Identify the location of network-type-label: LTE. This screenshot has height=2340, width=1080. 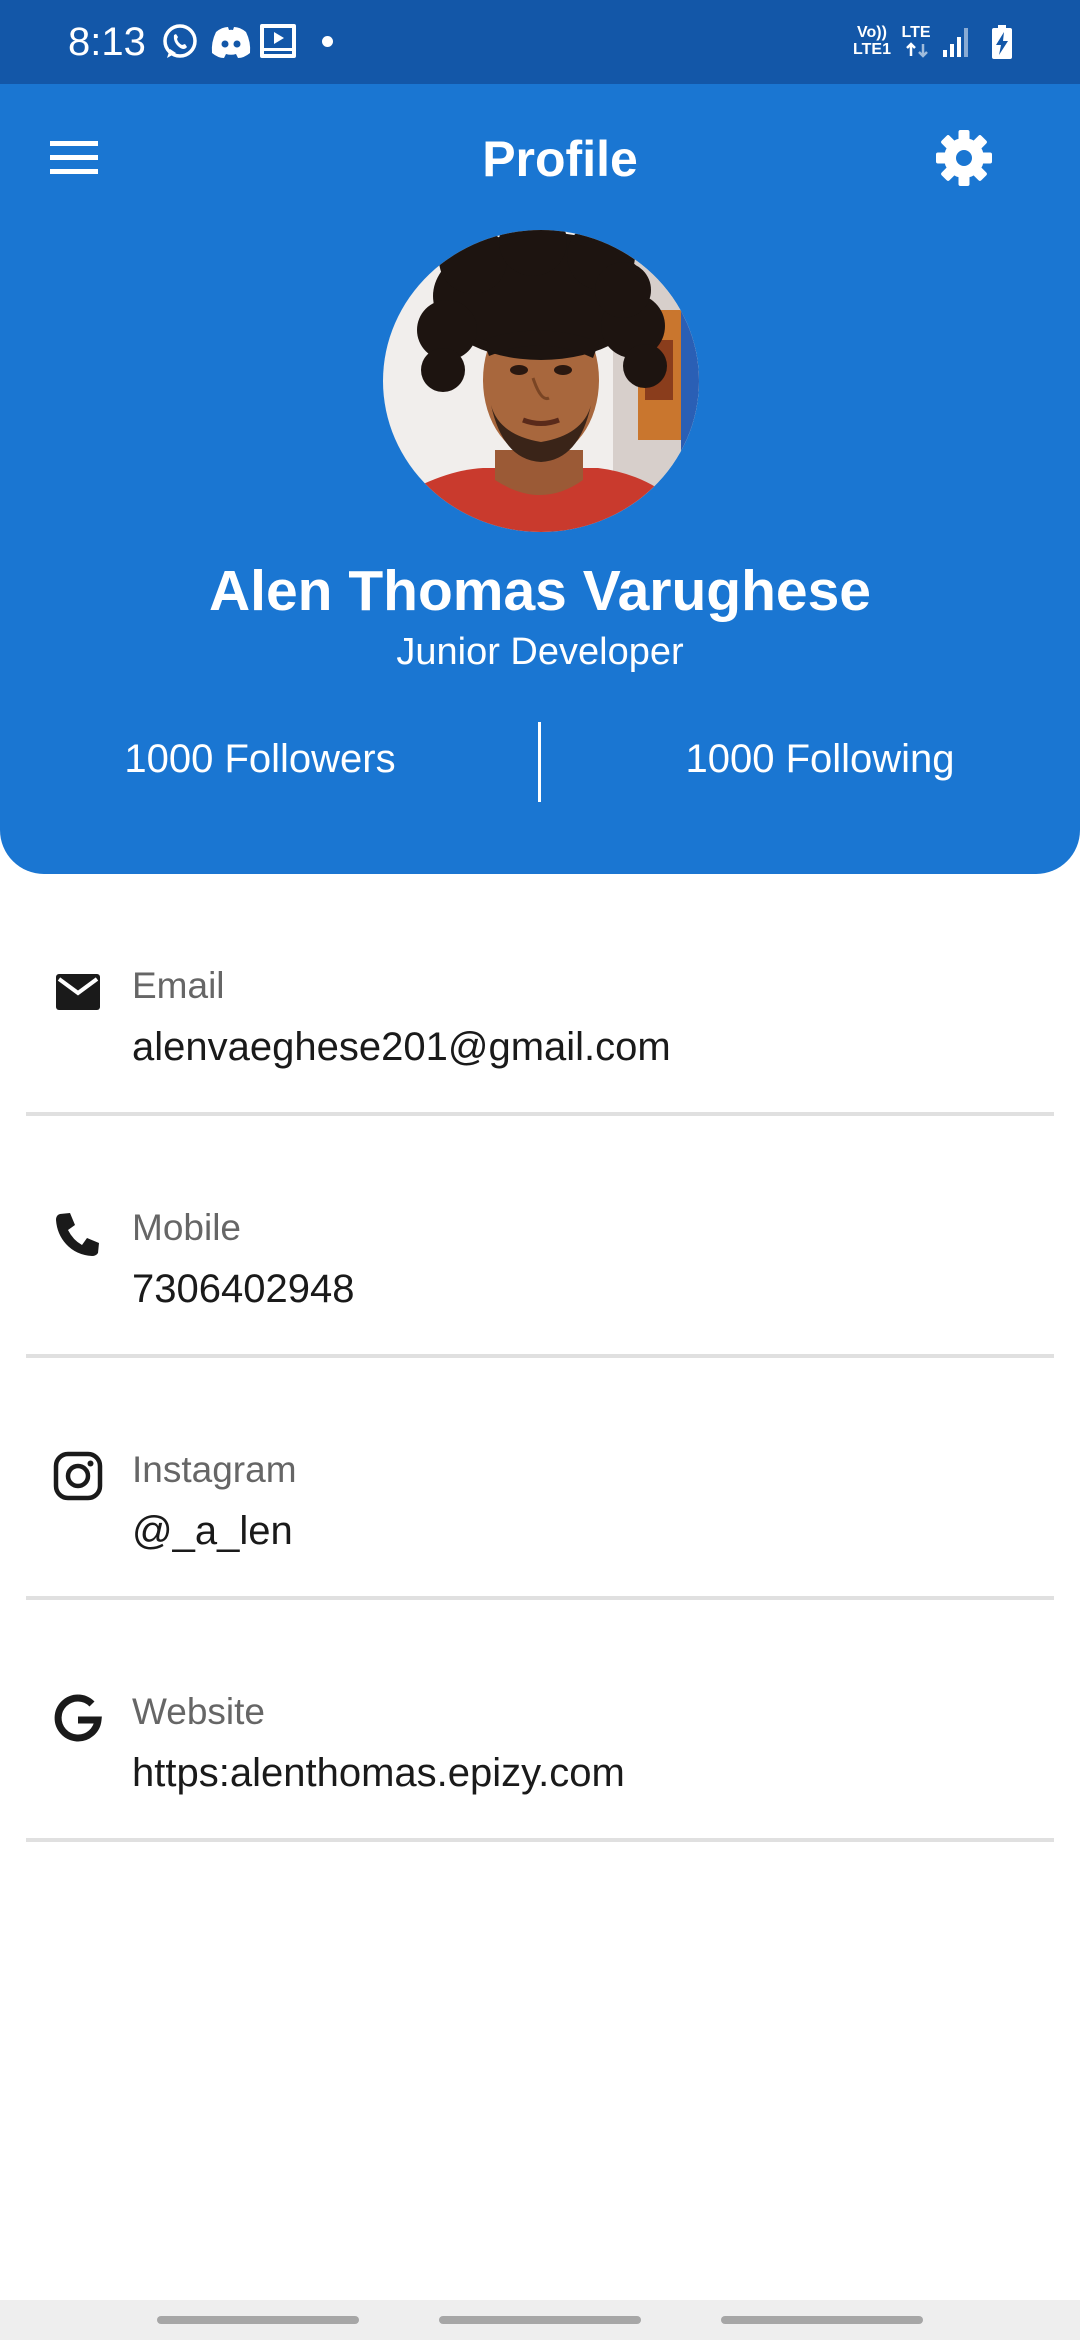
(916, 32).